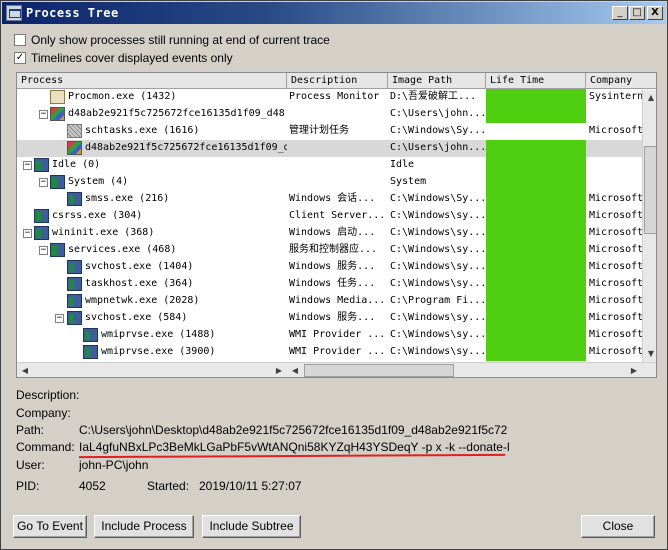 This screenshot has width=668, height=550. What do you see at coordinates (649, 354) in the screenshot?
I see `scroll-down-arrow-icon: ▼` at bounding box center [649, 354].